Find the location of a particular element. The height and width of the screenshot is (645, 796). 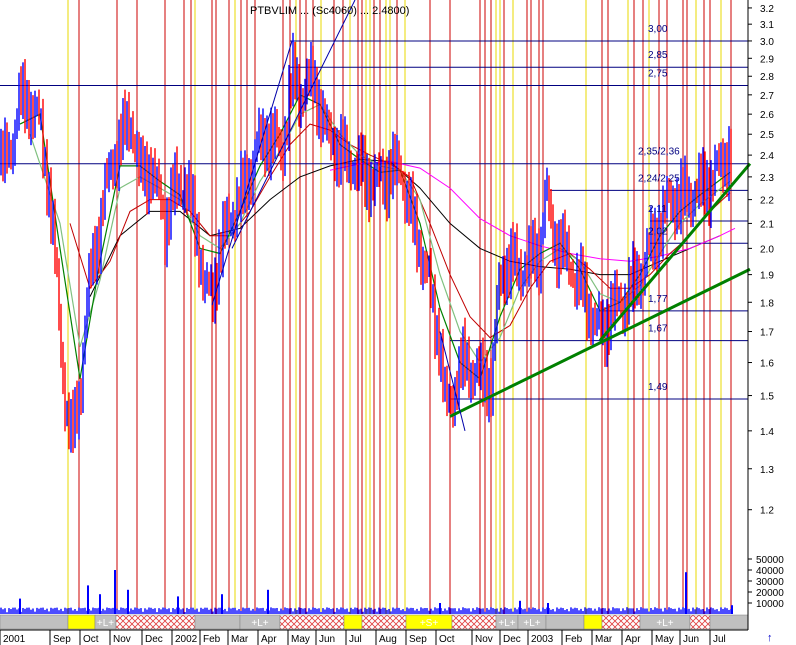

signal-bar: +L+ +L+ +S+ +L+ +L+ +L+ is located at coordinates (374, 622).